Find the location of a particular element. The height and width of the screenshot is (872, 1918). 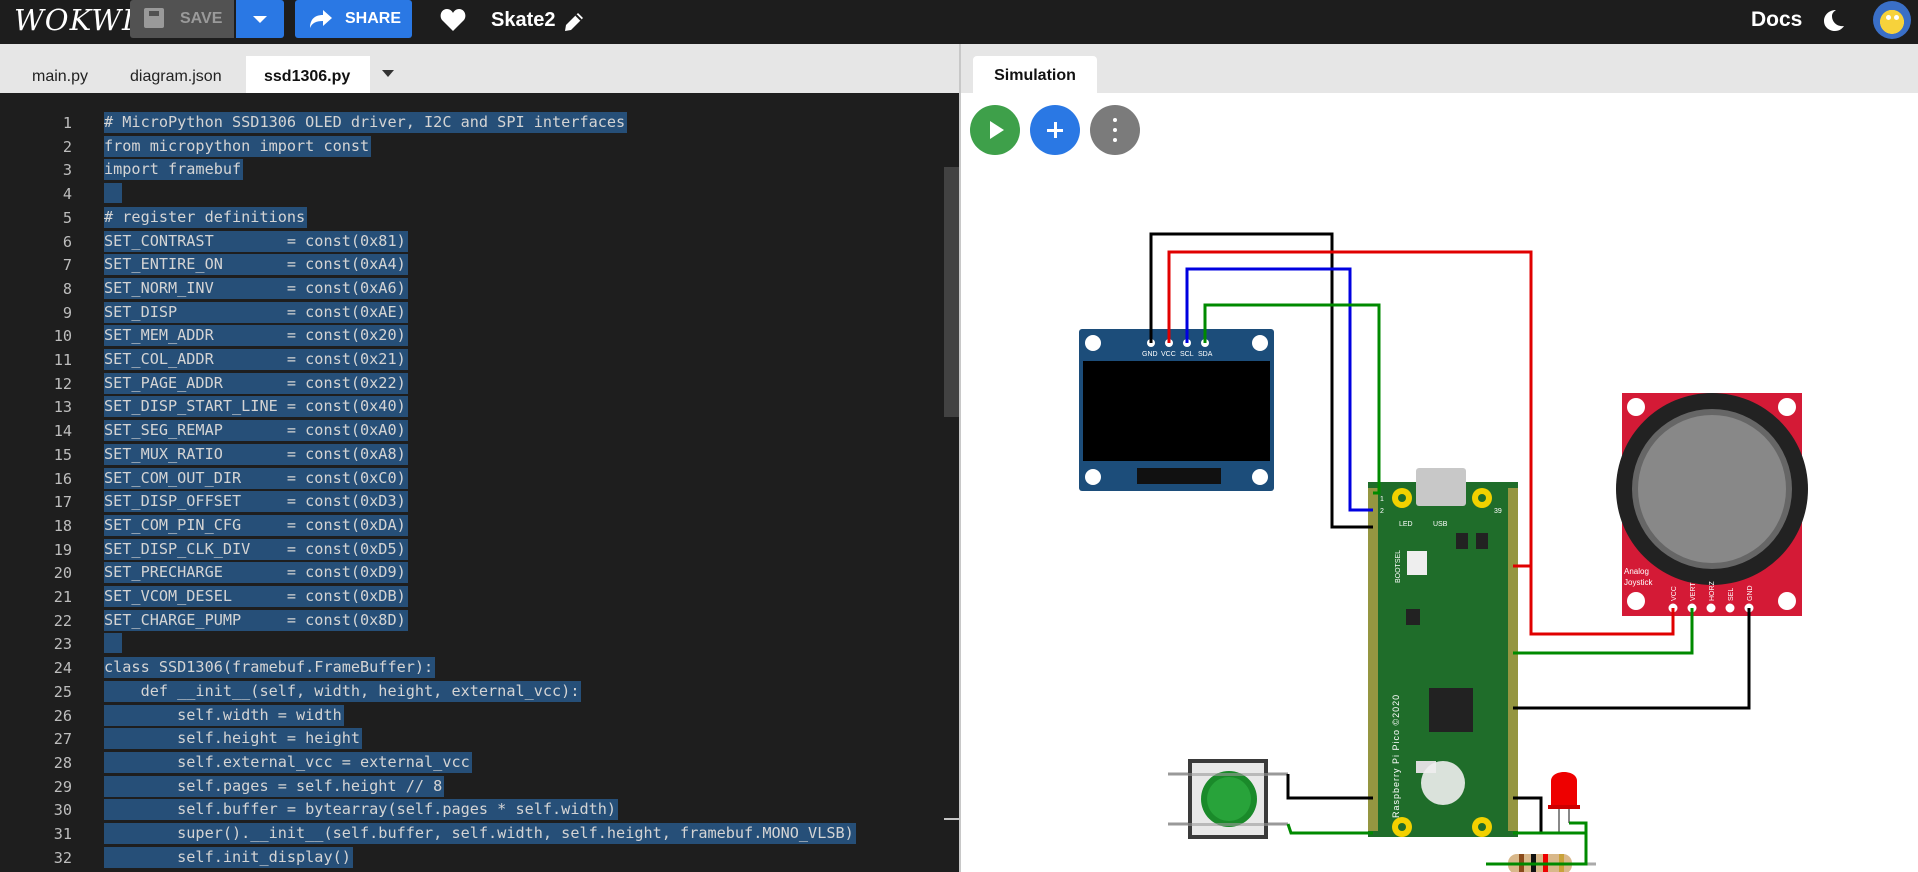

code-line: 11 SET_COL_ADDR = const(0x21) is located at coordinates (471, 359).